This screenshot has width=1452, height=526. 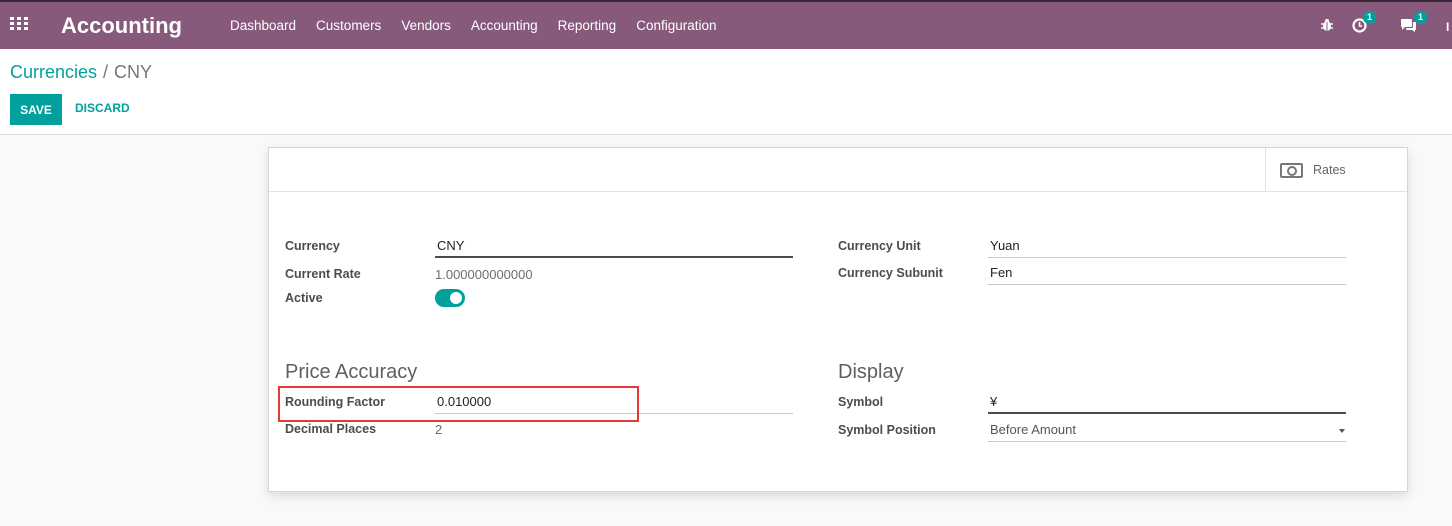 What do you see at coordinates (1167, 246) in the screenshot?
I see `currency-unit-field: Yuan` at bounding box center [1167, 246].